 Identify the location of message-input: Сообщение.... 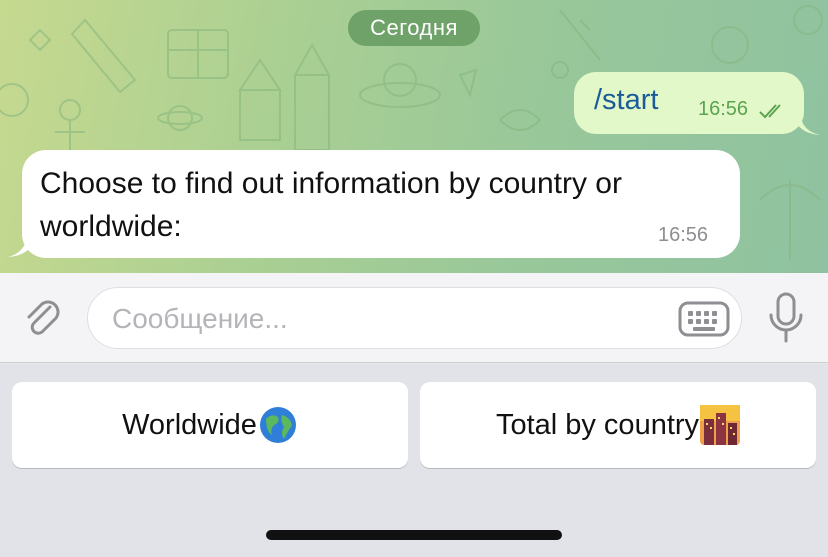
(414, 318).